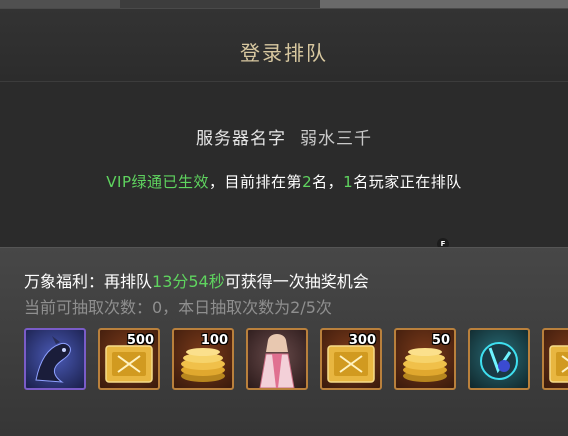 The height and width of the screenshot is (436, 568). I want to click on vip-status: VIP绿通已生效, so click(158, 182).